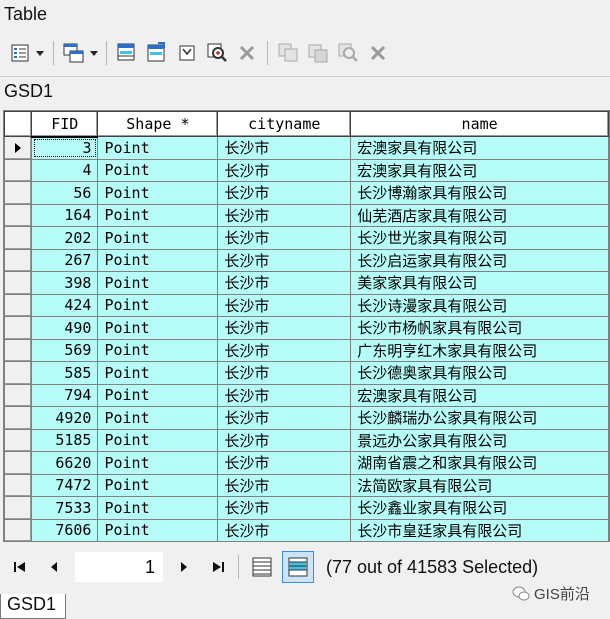 This screenshot has width=610, height=619. What do you see at coordinates (288, 53) in the screenshot?
I see `copy-selected-button` at bounding box center [288, 53].